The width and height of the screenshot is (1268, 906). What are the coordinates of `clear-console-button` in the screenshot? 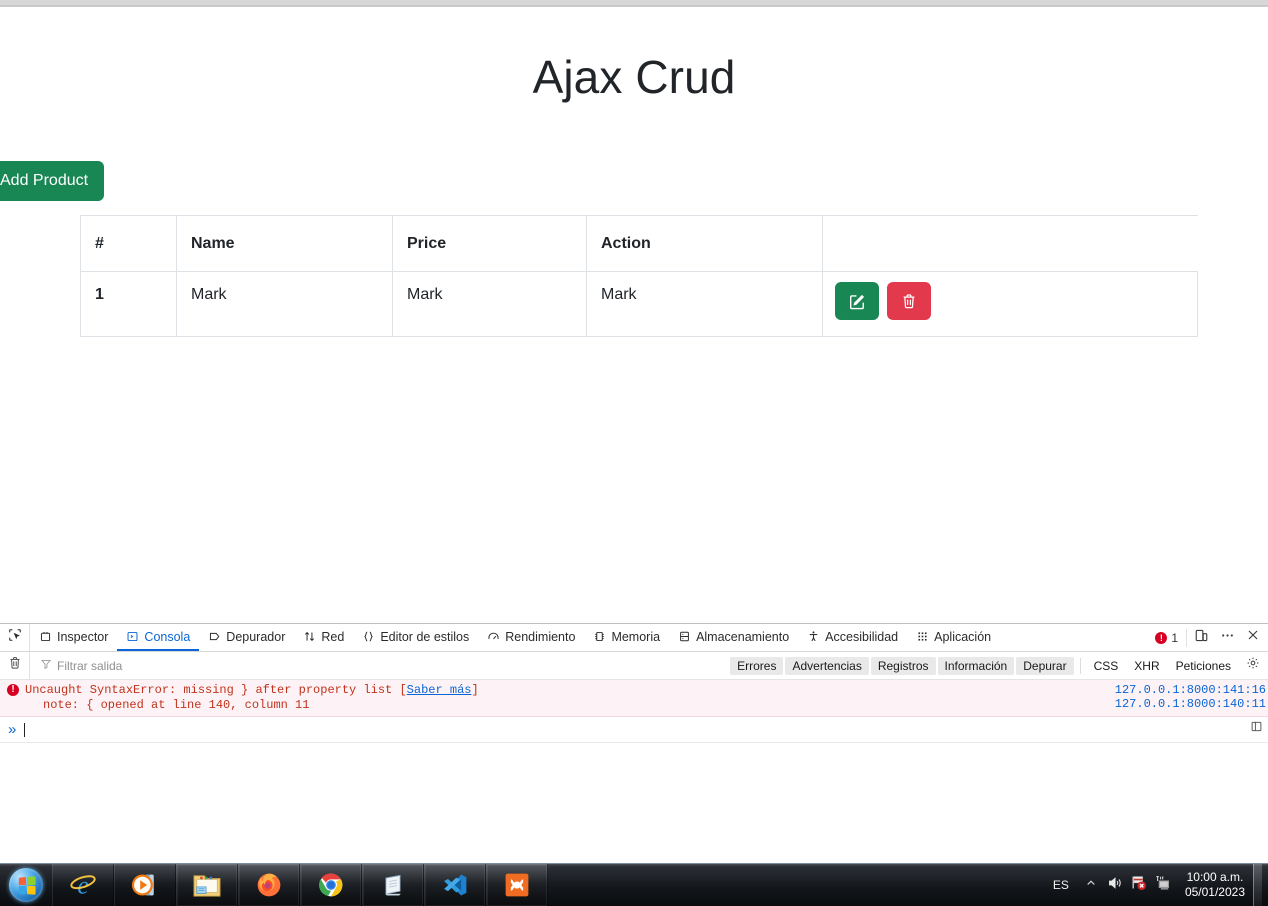 It's located at (15, 665).